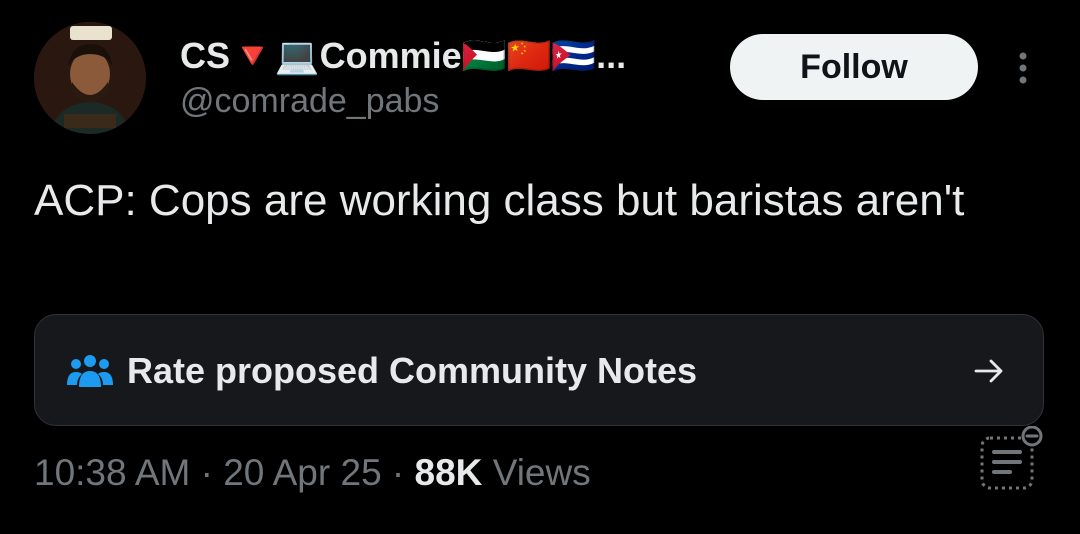 The image size is (1080, 534). Describe the element at coordinates (1011, 460) in the screenshot. I see `post-analytics-icon` at that location.